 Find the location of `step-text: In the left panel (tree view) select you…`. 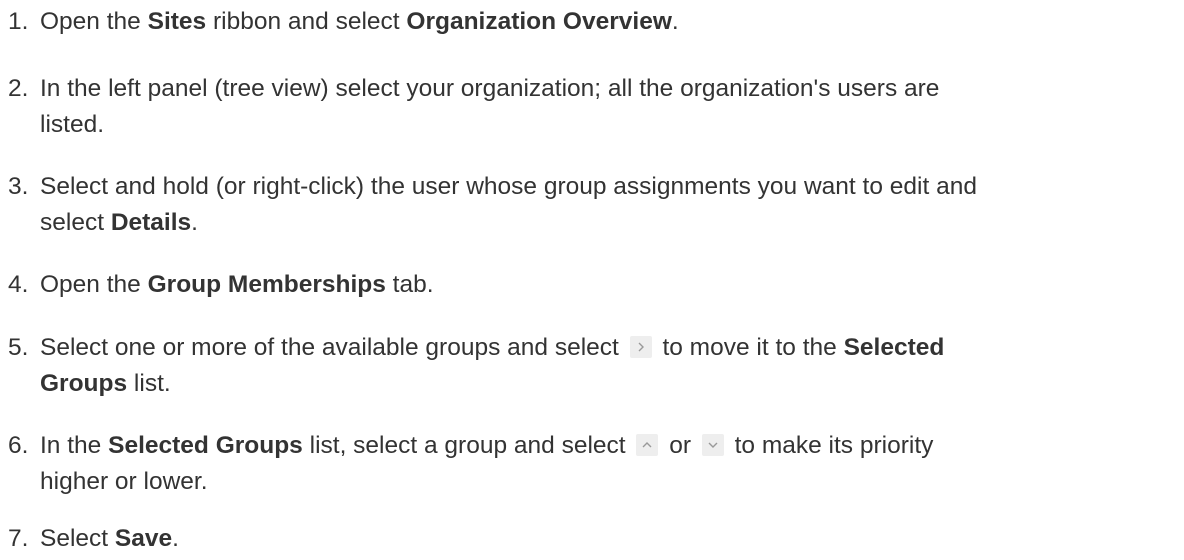

step-text: In the left panel (tree view) select you… is located at coordinates (490, 106).